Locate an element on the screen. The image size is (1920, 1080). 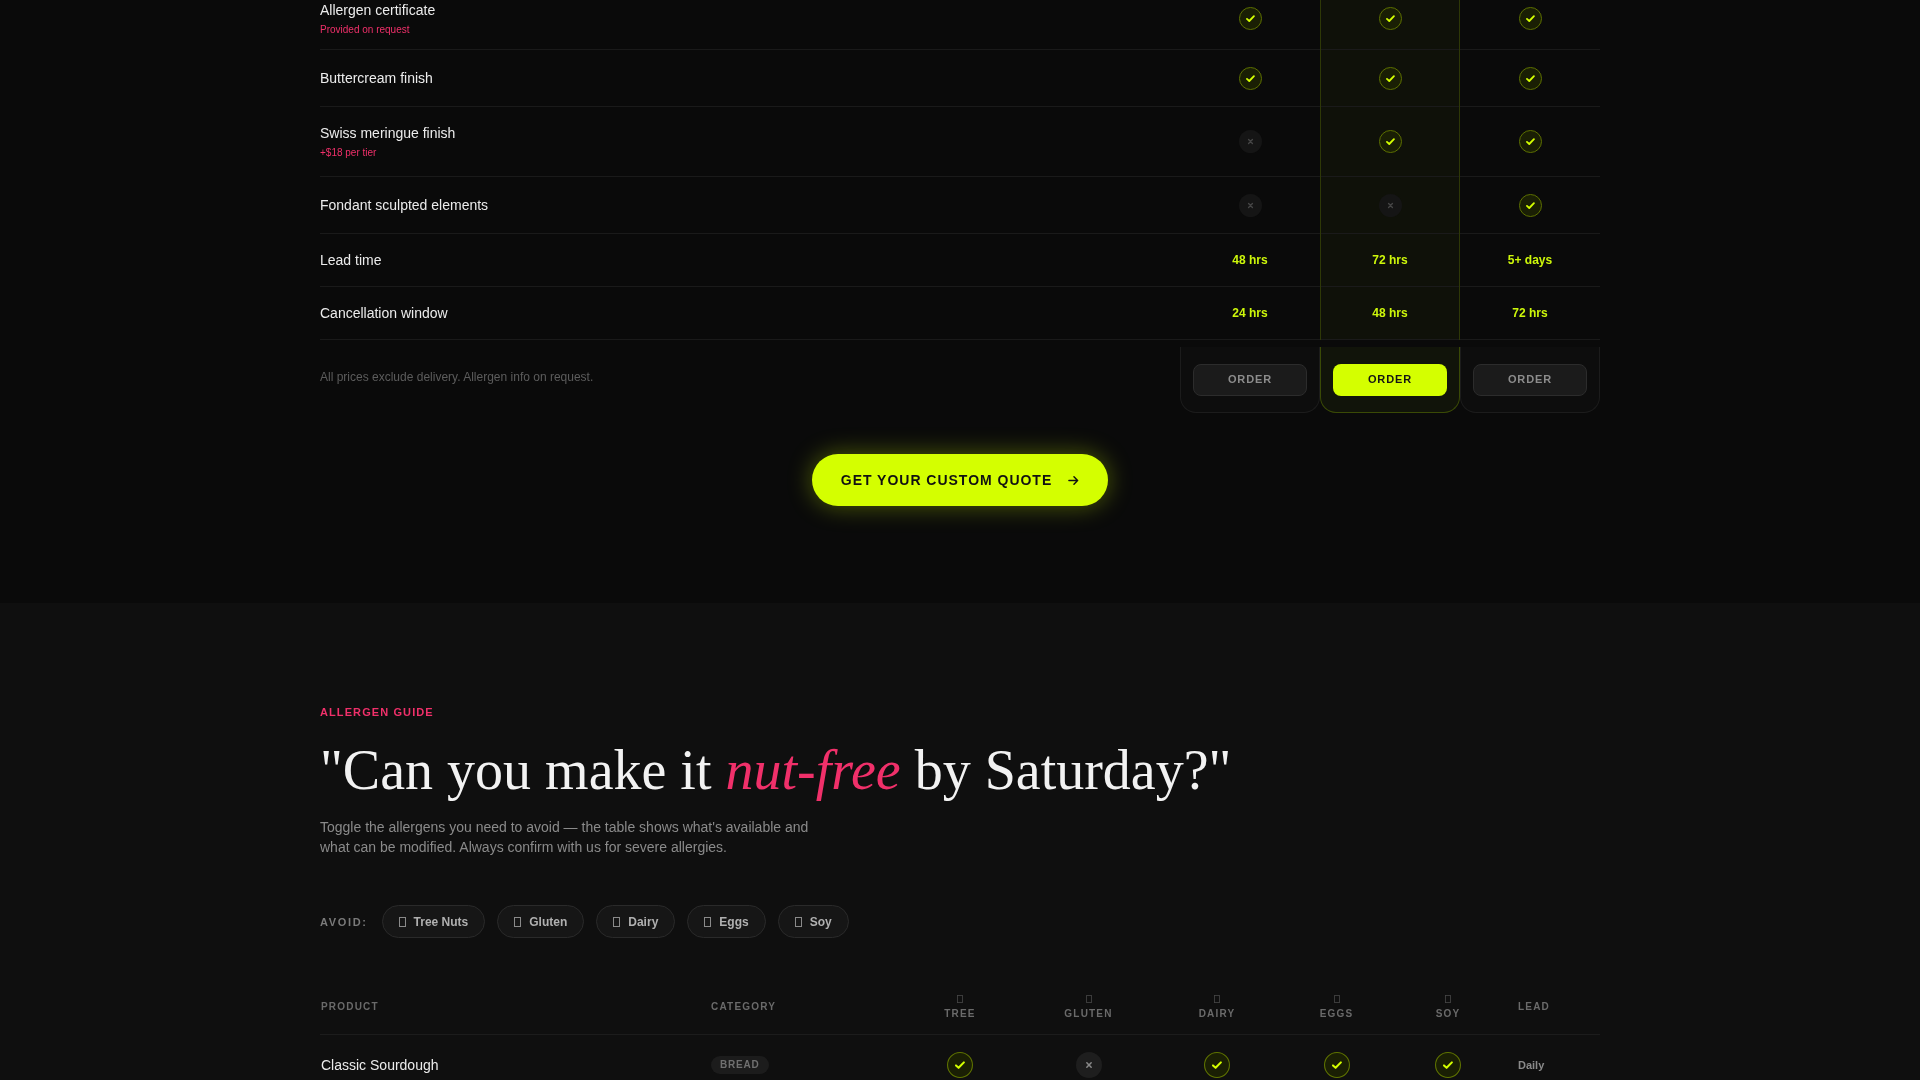
allergen-toggle: Gluten is located at coordinates (541, 921).